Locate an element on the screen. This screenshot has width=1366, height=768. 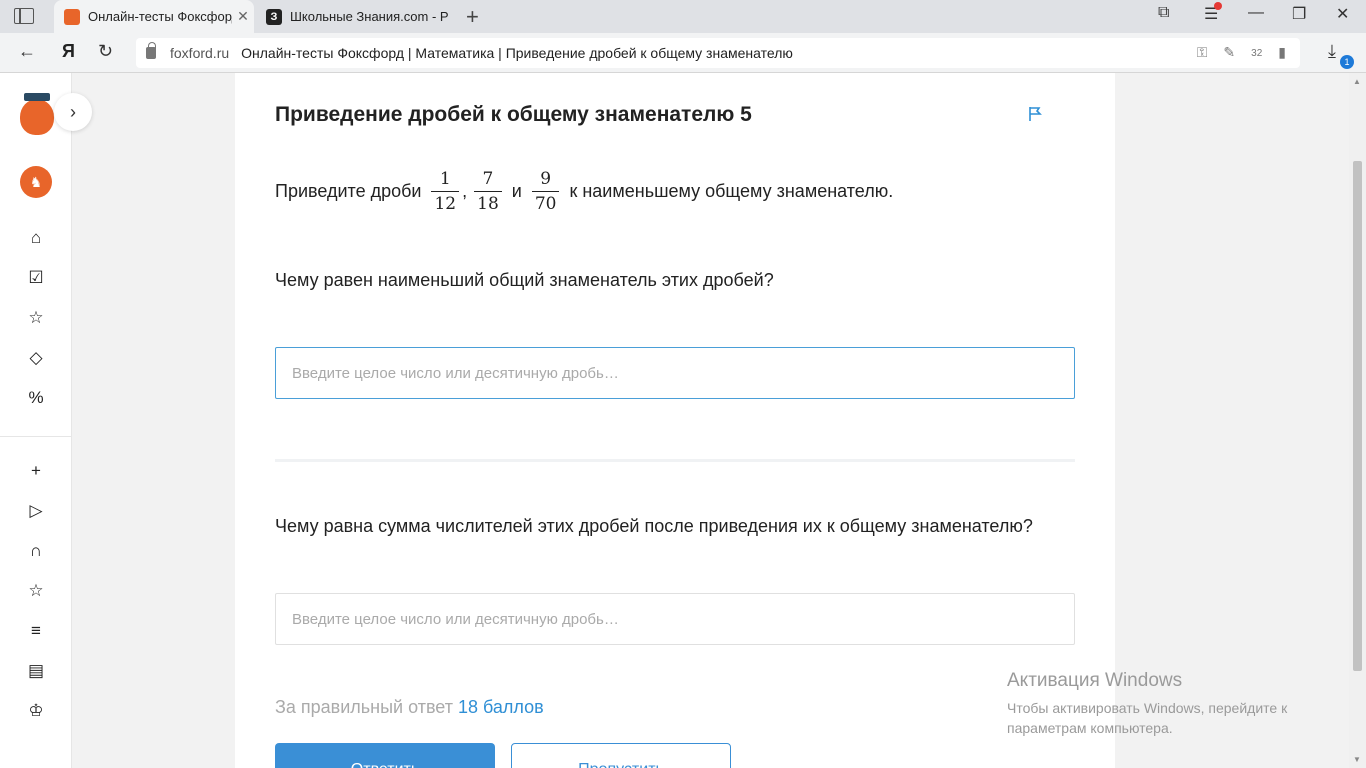
list-icon: ≡ is located at coordinates (36, 631).